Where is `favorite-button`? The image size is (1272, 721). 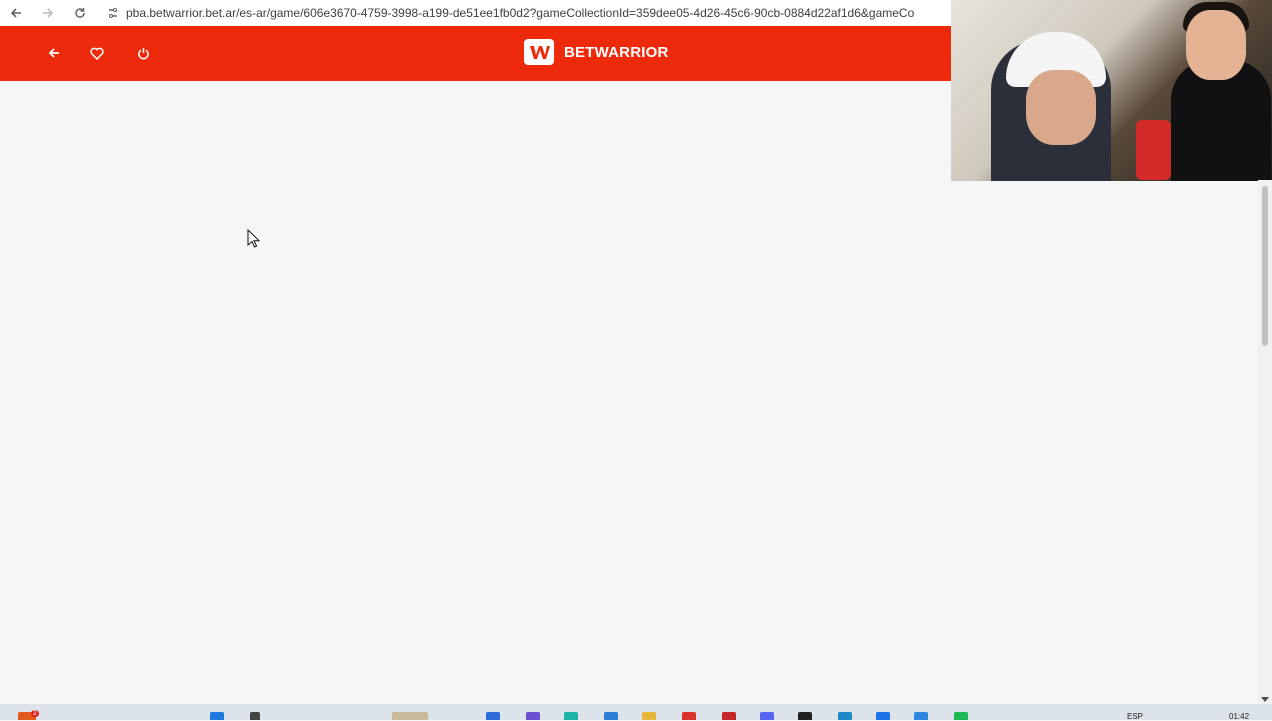 favorite-button is located at coordinates (97, 53).